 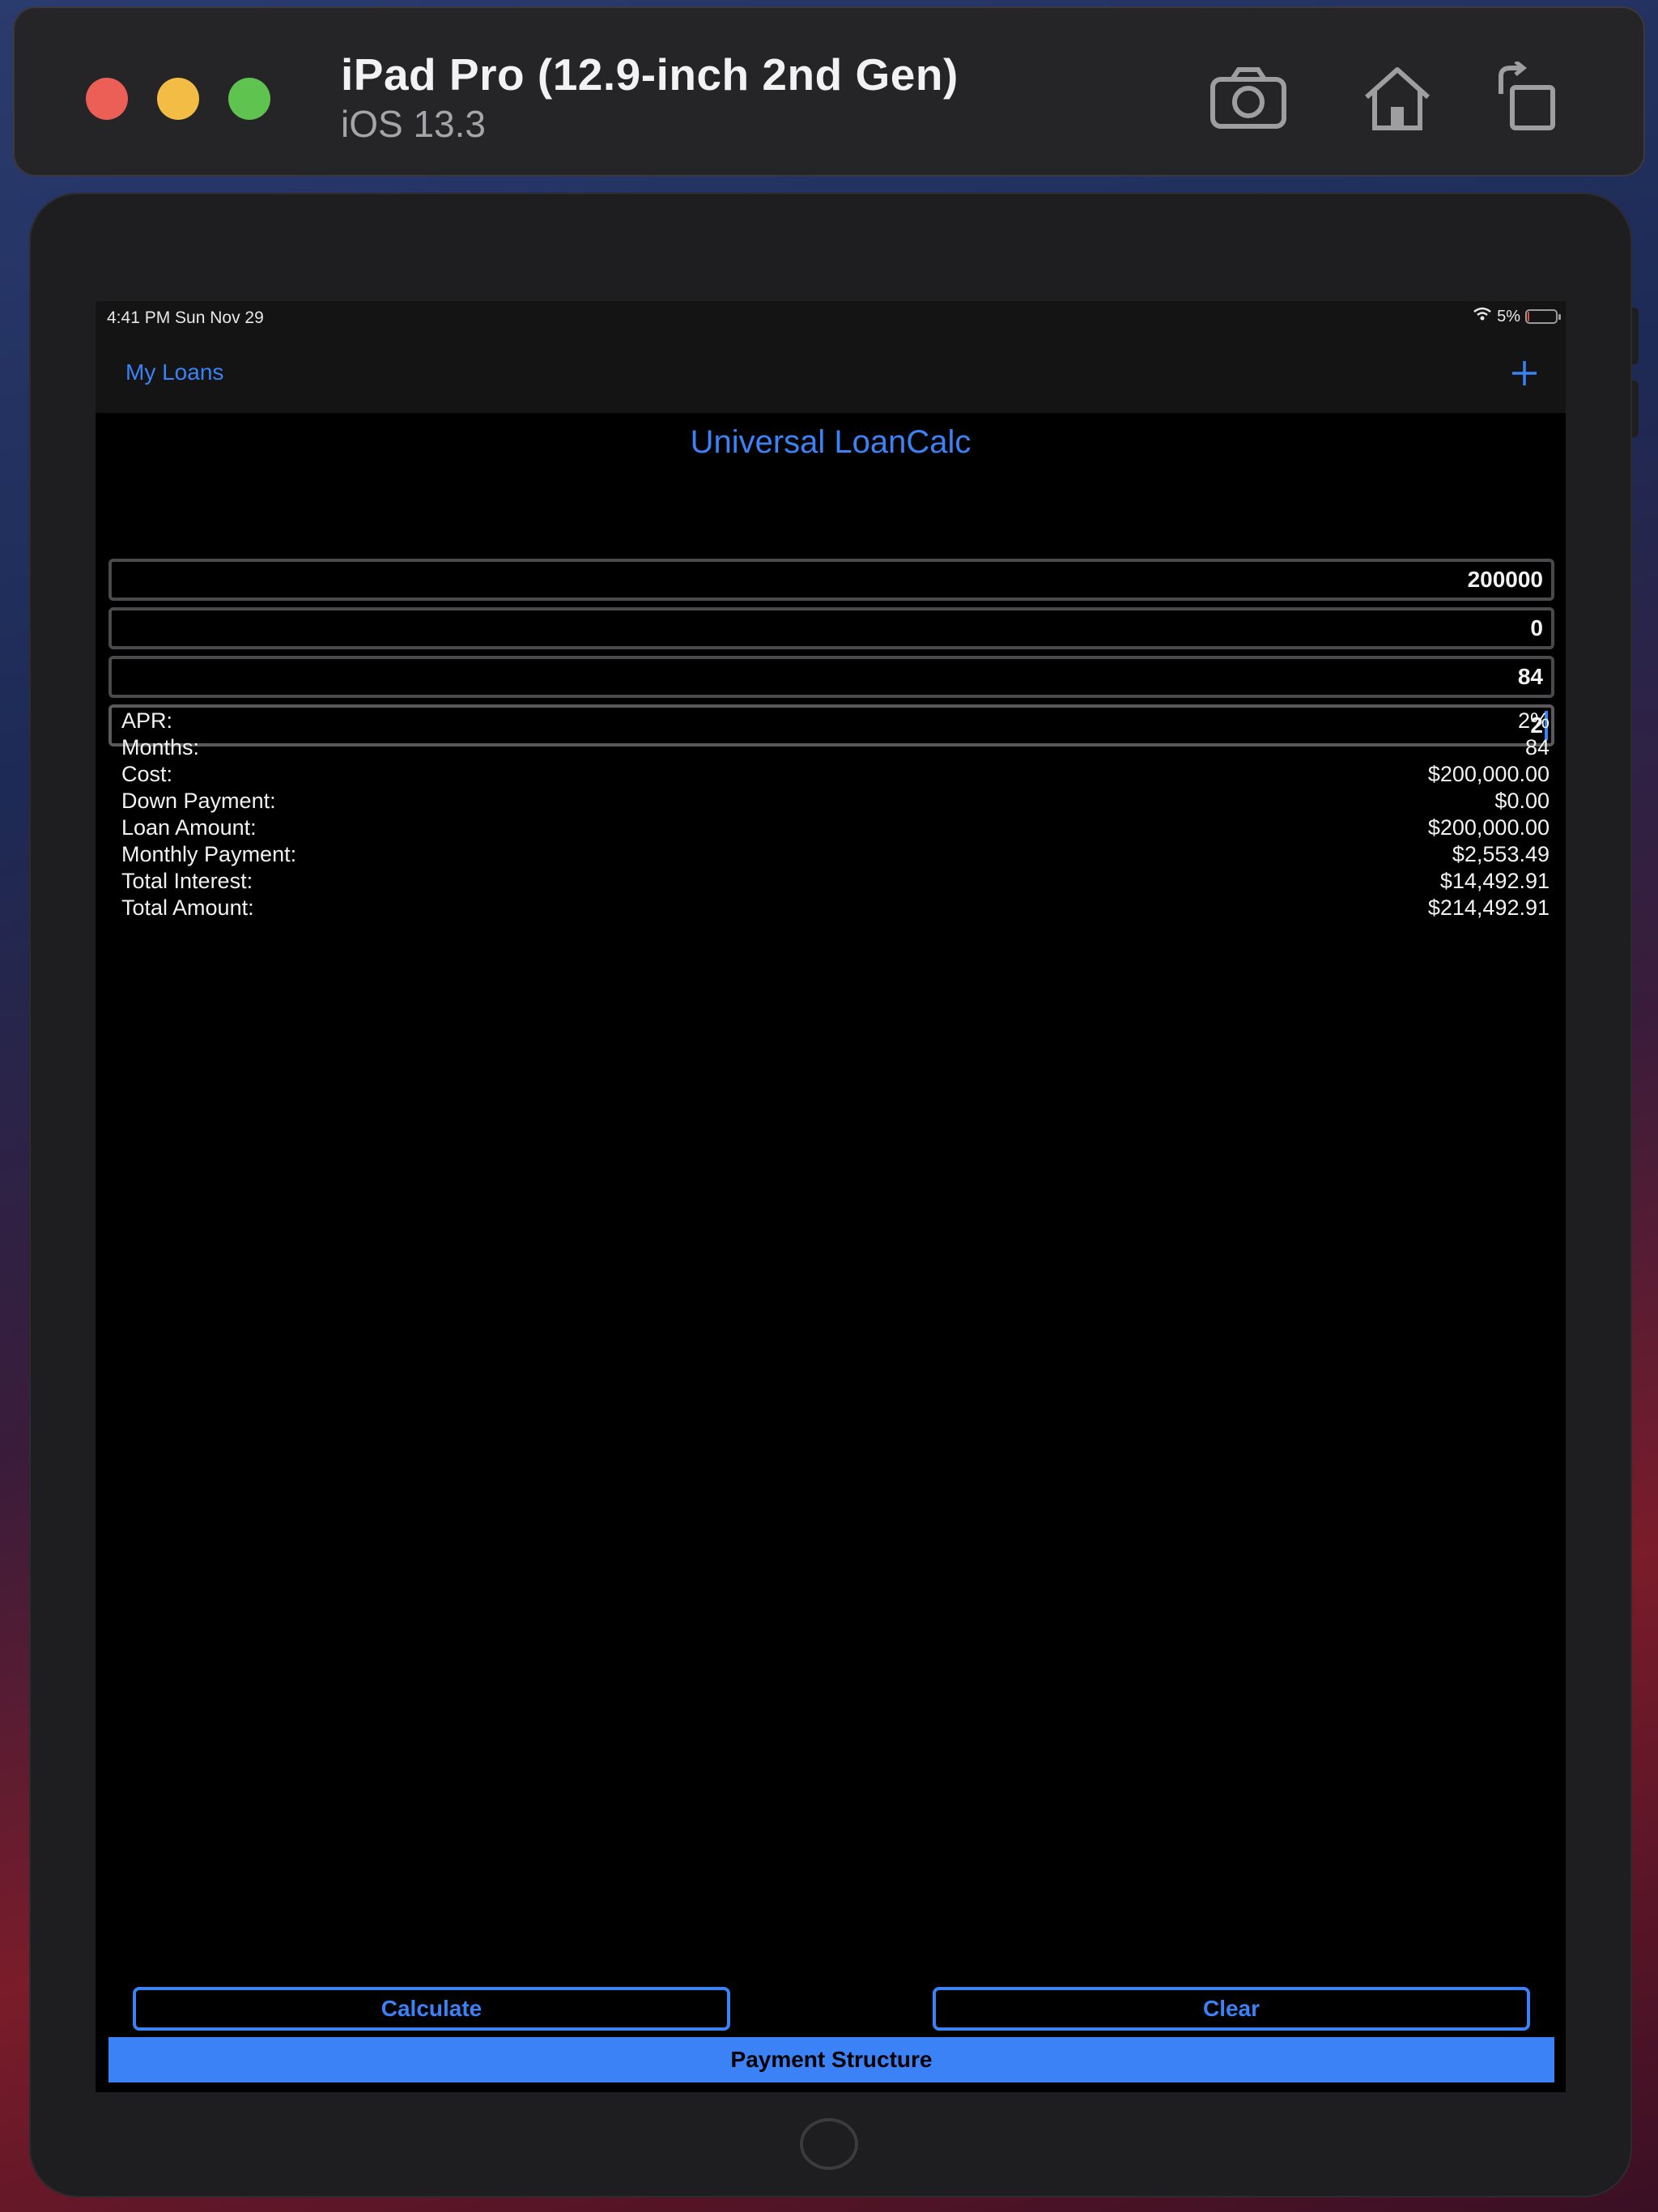 I want to click on zoom-window-button, so click(x=249, y=99).